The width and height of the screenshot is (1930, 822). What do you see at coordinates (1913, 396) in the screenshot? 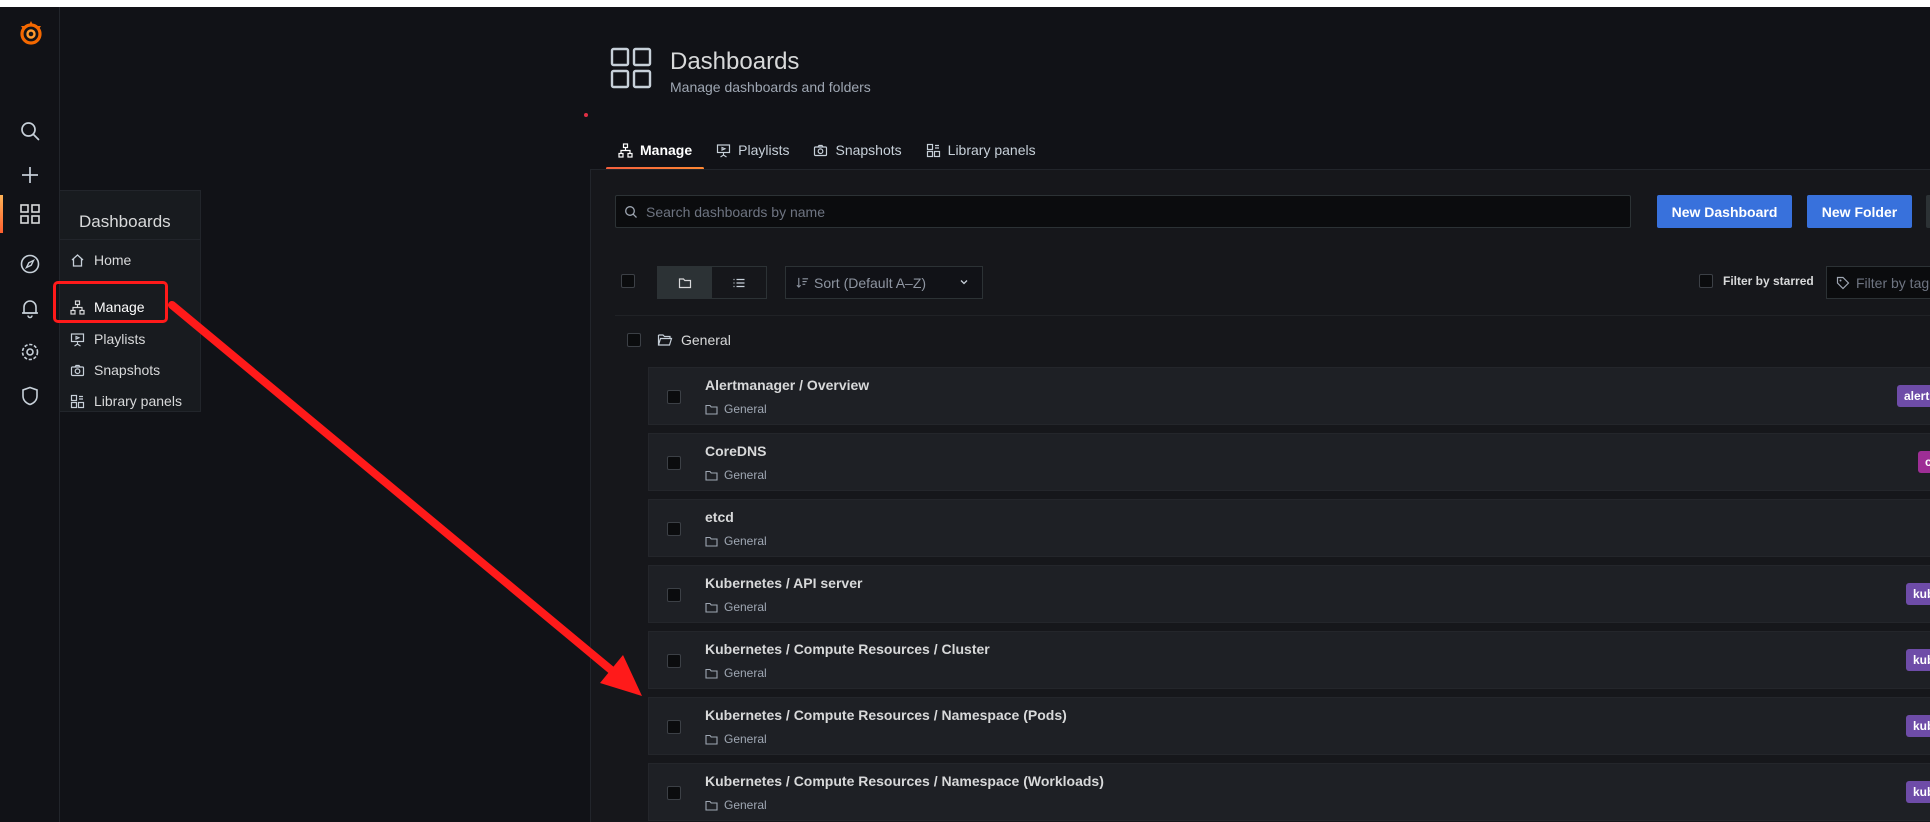
I see `dashboard-tag: alertmanager-mixin` at bounding box center [1913, 396].